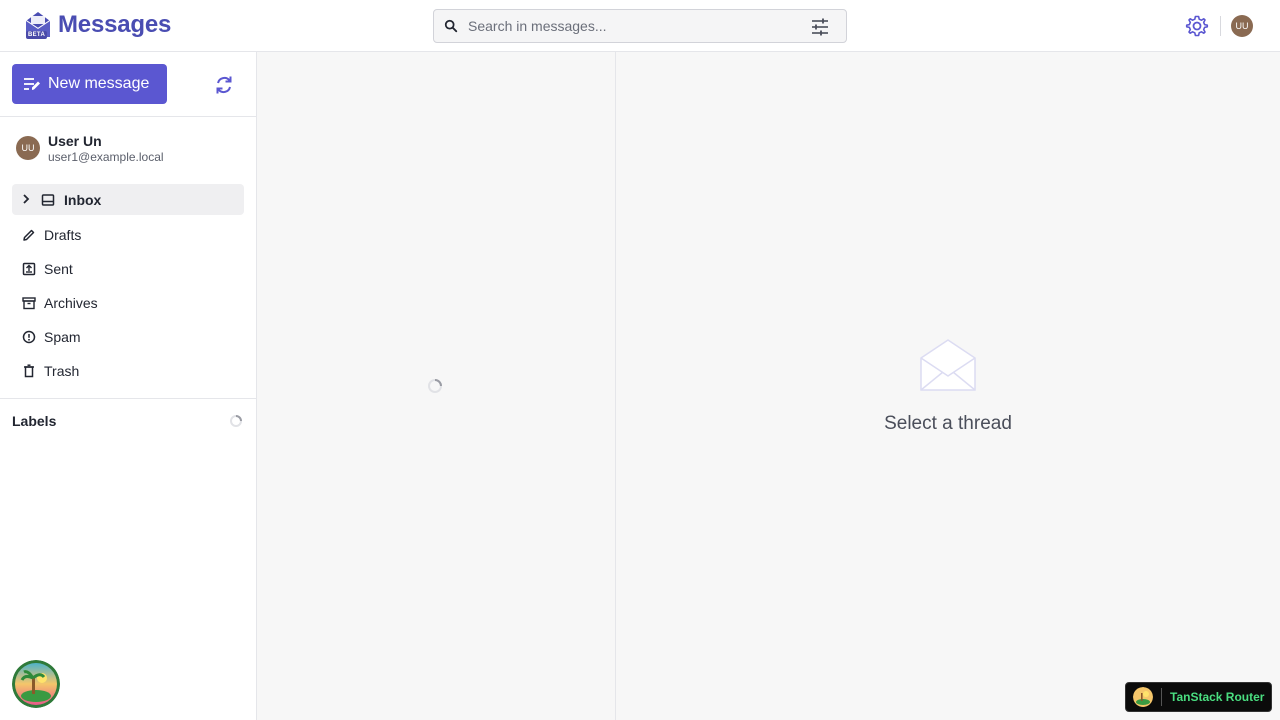 The width and height of the screenshot is (1280, 720). What do you see at coordinates (28, 148) in the screenshot?
I see `account-avatar: UU` at bounding box center [28, 148].